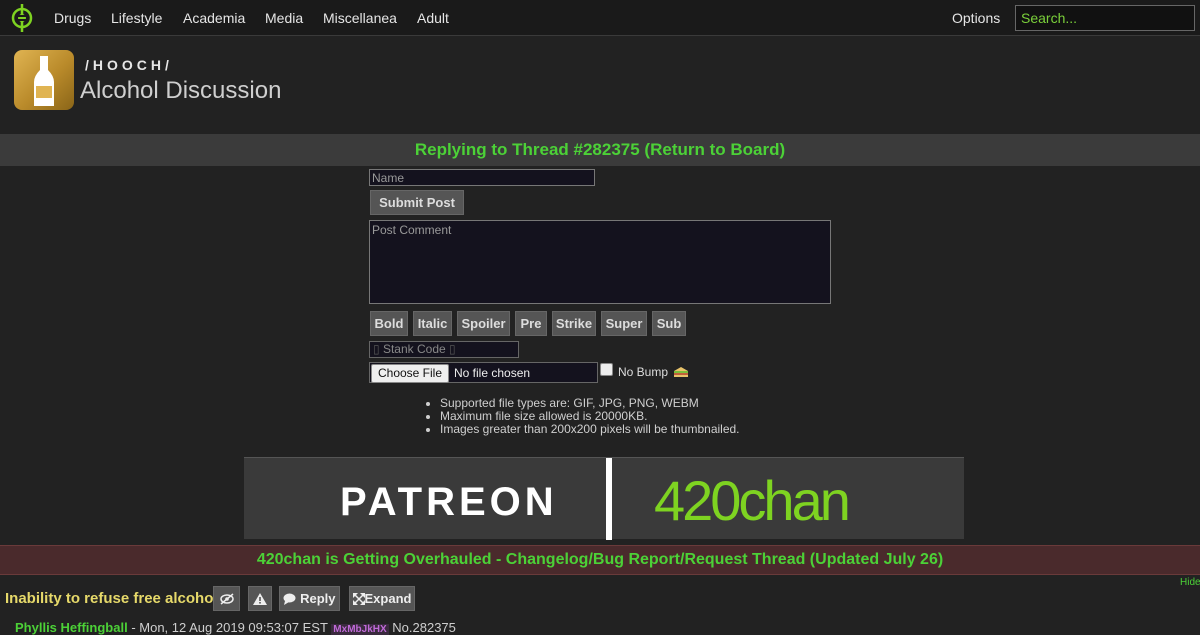 The width and height of the screenshot is (1200, 635). Describe the element at coordinates (604, 498) in the screenshot. I see `patreon-banner: PATREON 420chan` at that location.